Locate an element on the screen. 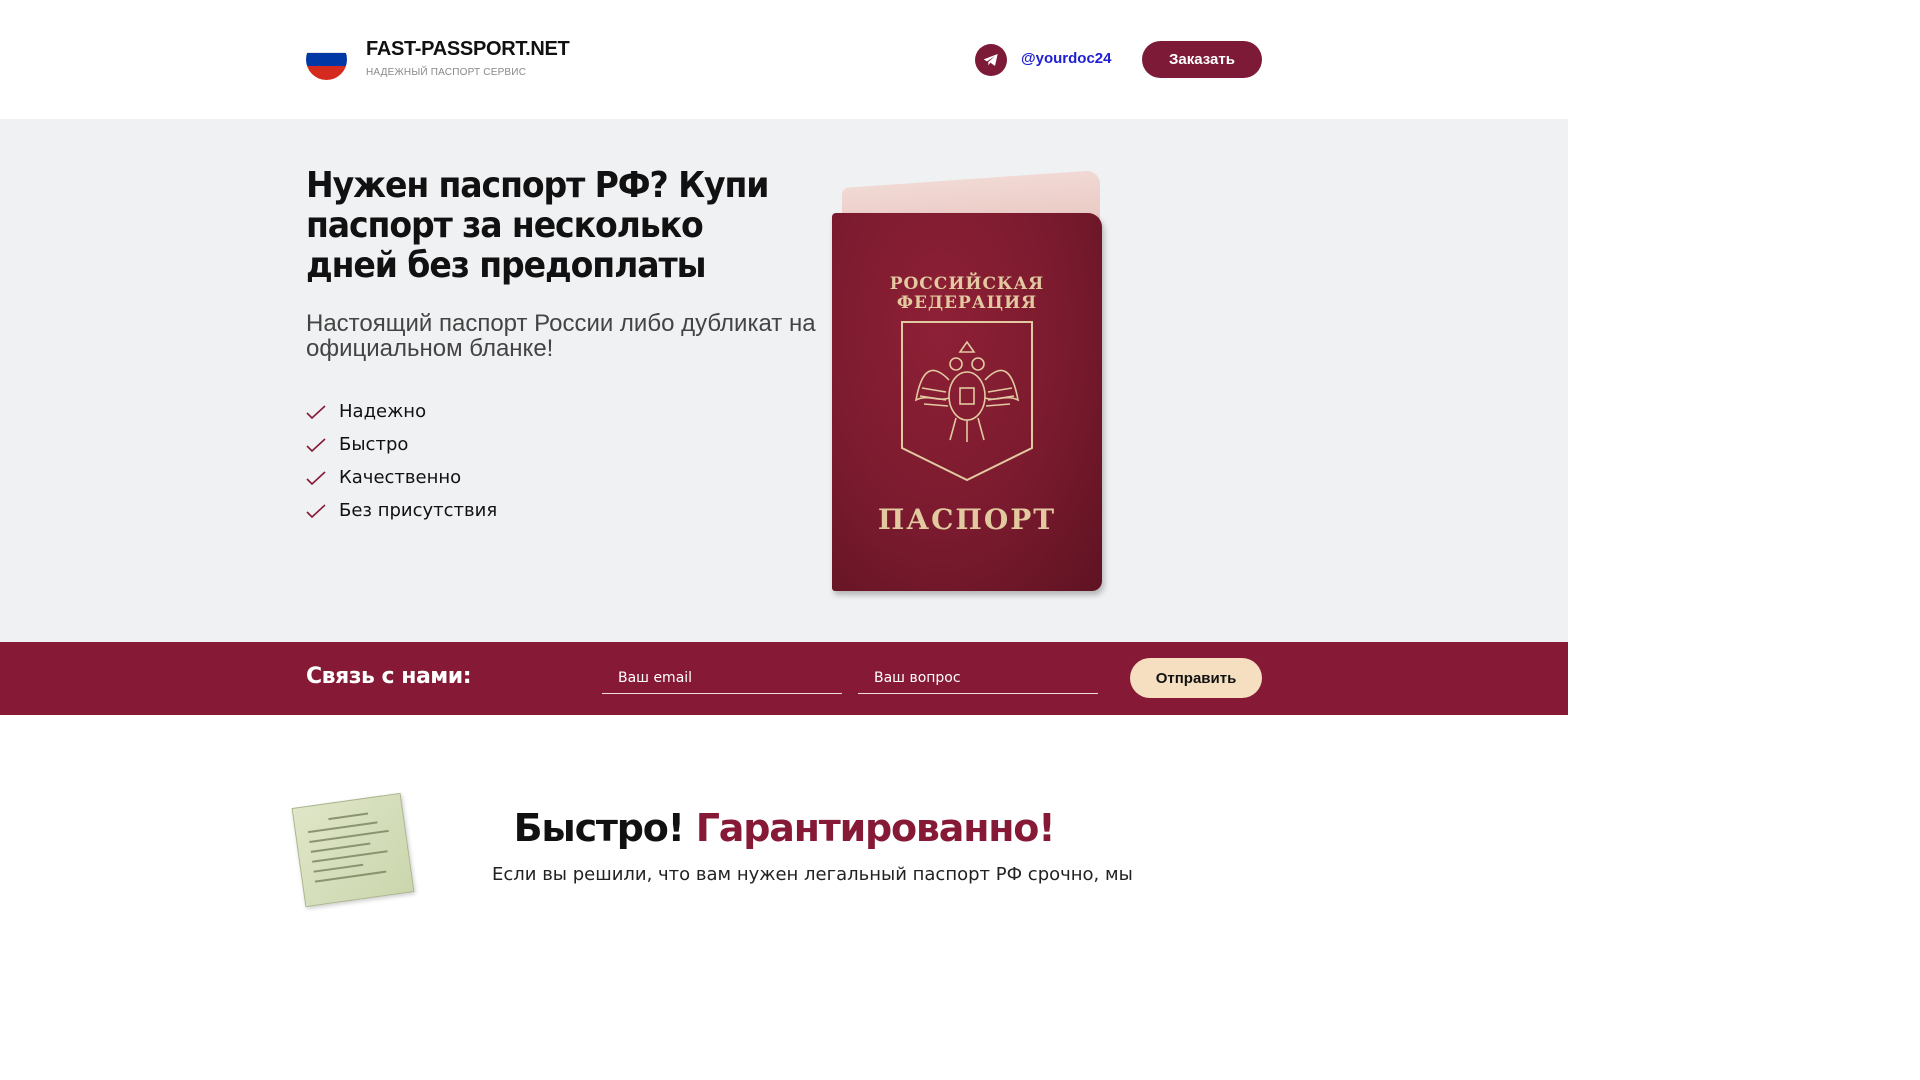  section-title-part2: Гарантированно! is located at coordinates (875, 828).